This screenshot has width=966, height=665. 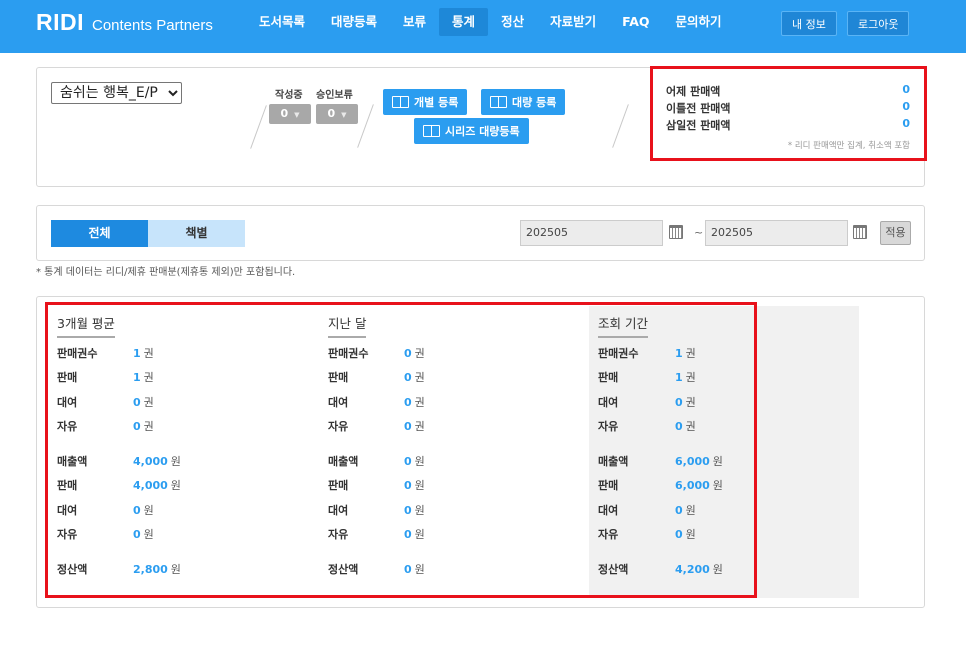 I want to click on main-nav: 도서목록 대량등록 보류 통계 정산 자료받기 FAQ 문의하기, so click(x=490, y=22).